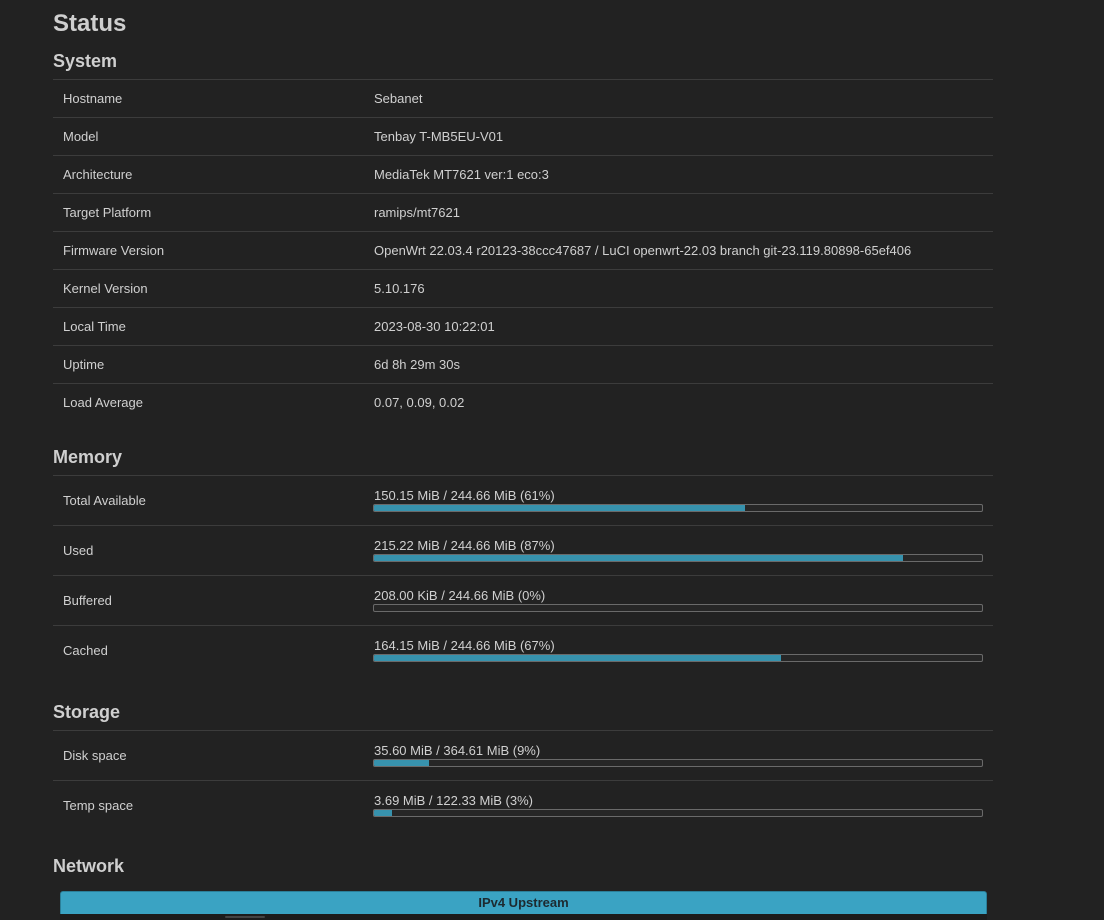 Image resolution: width=1104 pixels, height=920 pixels. What do you see at coordinates (104, 500) in the screenshot?
I see `row-label: Total Available` at bounding box center [104, 500].